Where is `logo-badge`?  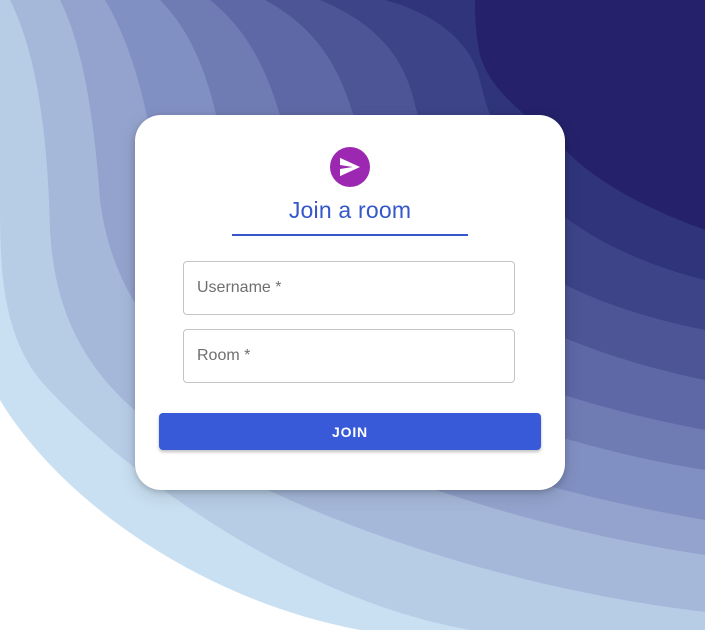 logo-badge is located at coordinates (350, 167).